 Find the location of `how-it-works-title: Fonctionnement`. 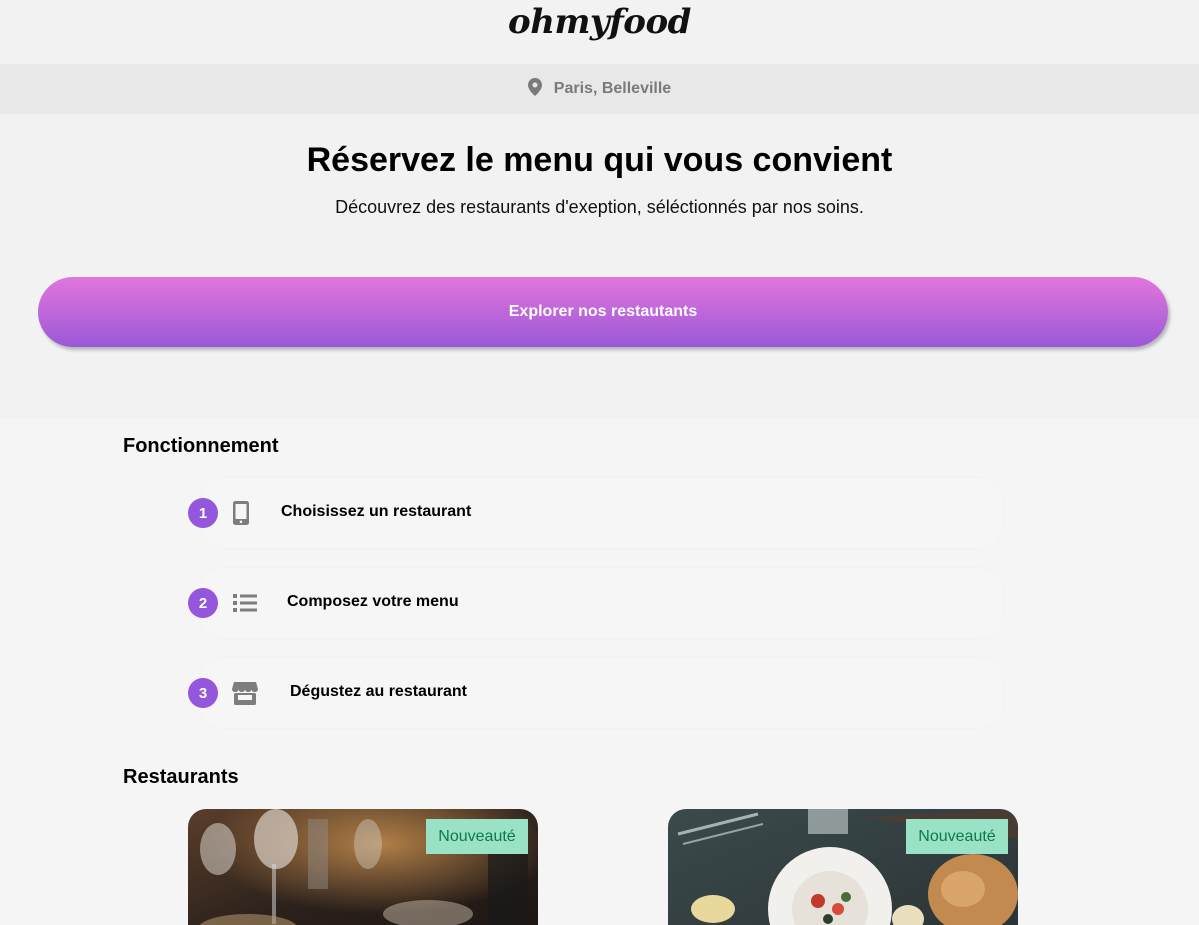

how-it-works-title: Fonctionnement is located at coordinates (201, 446).